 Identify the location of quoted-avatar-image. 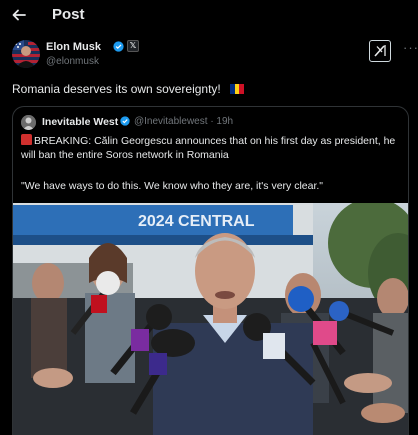
(28, 122).